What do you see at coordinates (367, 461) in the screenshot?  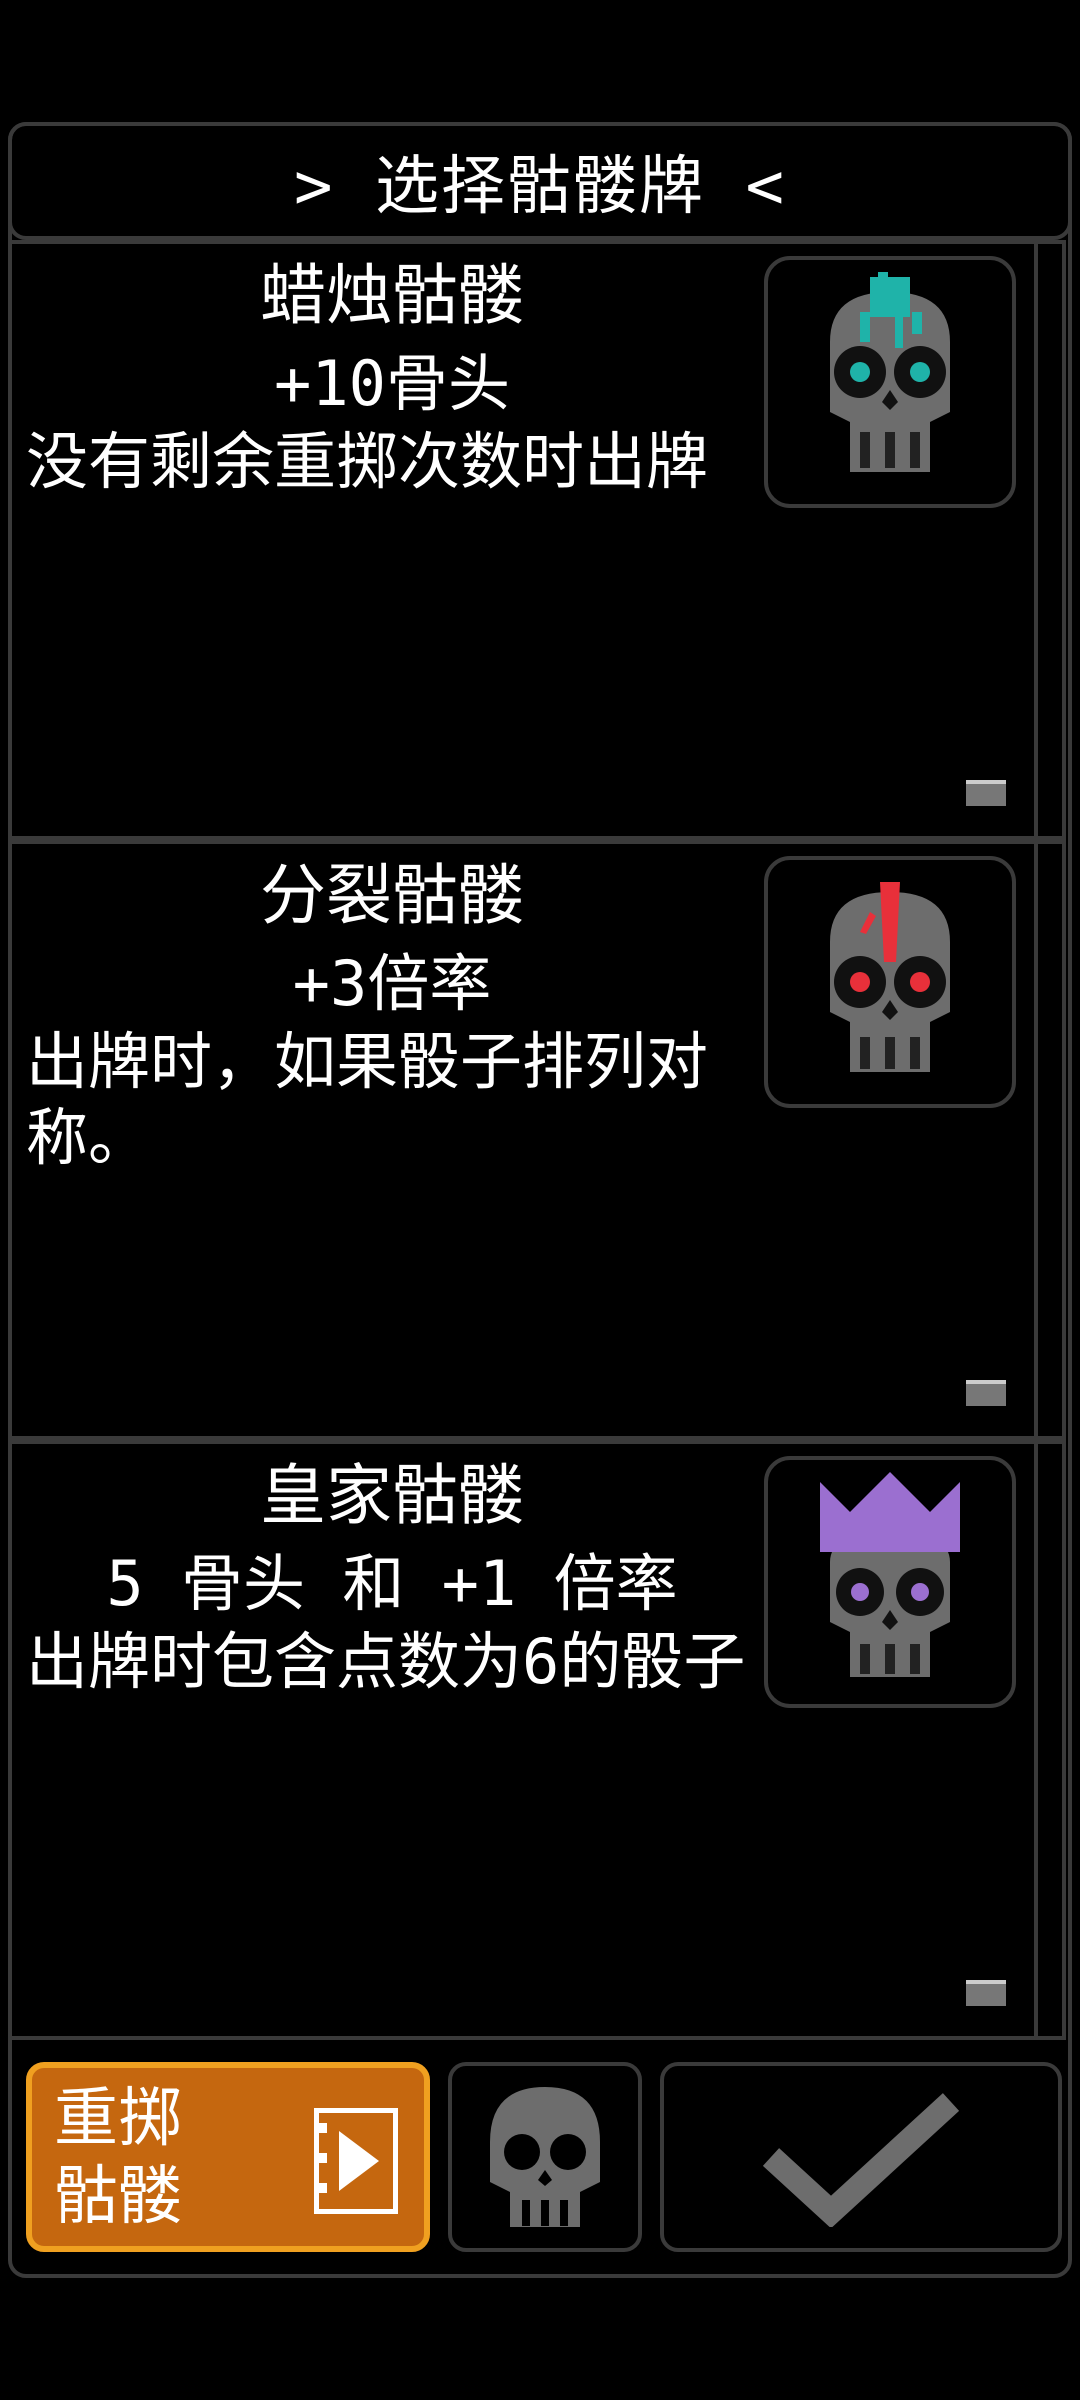 I see `card-description: 没有剩余重掷次数时出牌` at bounding box center [367, 461].